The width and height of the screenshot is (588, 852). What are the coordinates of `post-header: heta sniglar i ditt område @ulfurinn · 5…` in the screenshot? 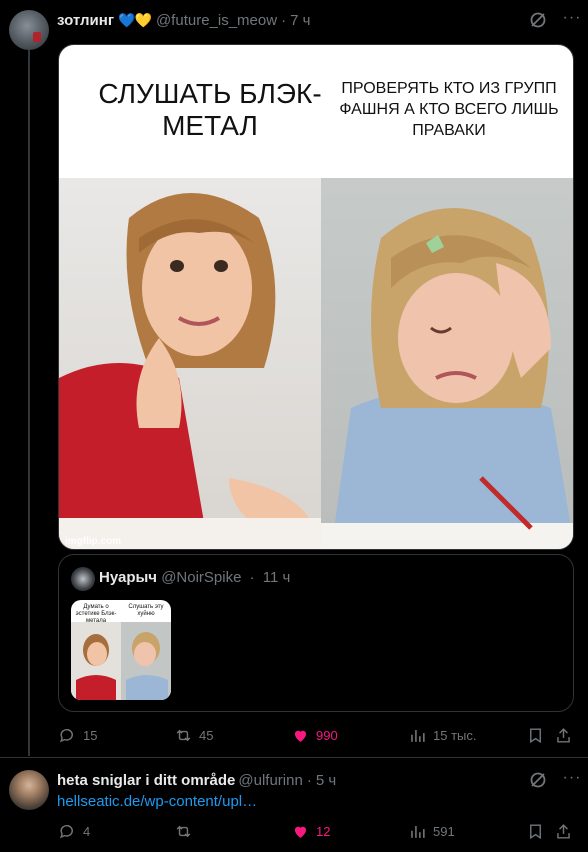 It's located at (315, 780).